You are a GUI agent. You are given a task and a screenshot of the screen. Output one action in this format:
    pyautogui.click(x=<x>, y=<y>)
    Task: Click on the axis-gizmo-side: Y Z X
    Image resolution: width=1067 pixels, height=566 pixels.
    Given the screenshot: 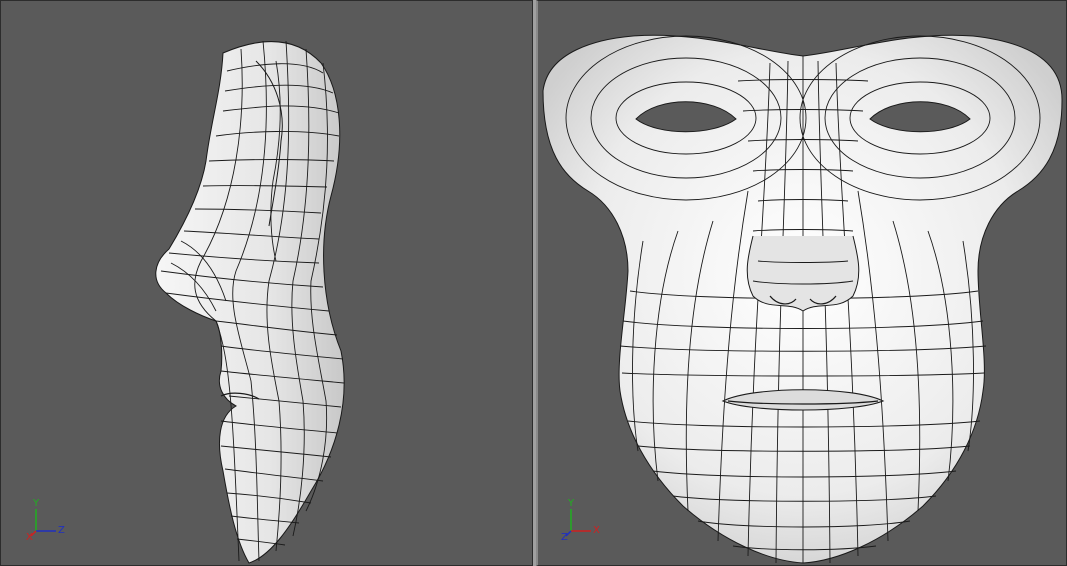 What is the action you would take?
    pyautogui.click(x=52, y=524)
    